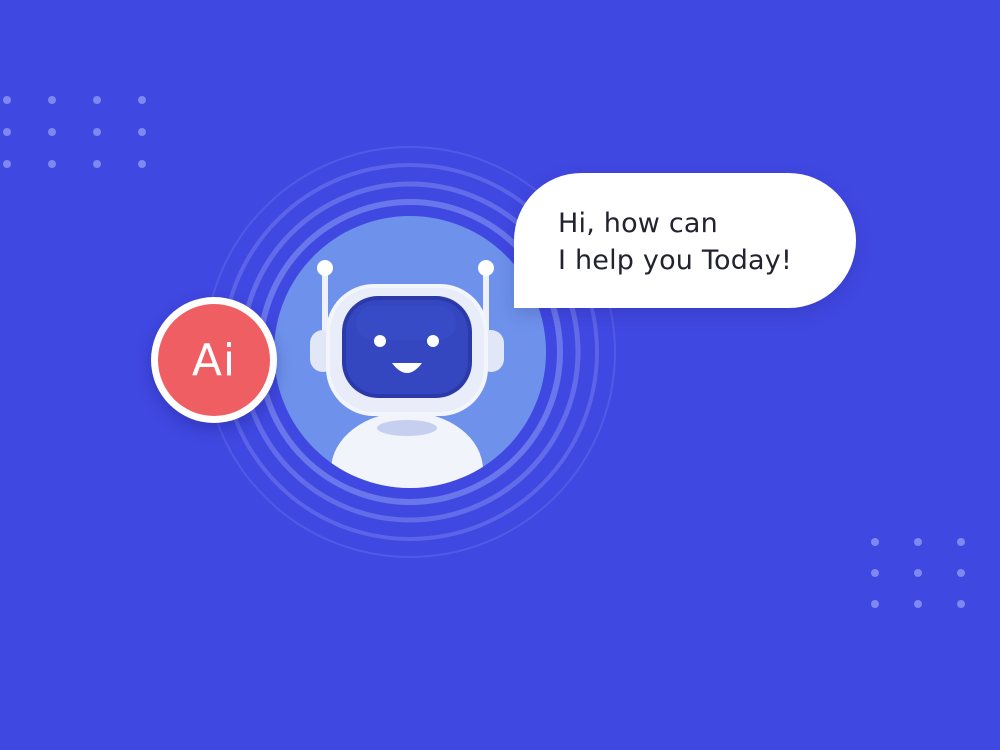  Describe the element at coordinates (675, 260) in the screenshot. I see `chat-bubble-line-2: I help you Today!` at that location.